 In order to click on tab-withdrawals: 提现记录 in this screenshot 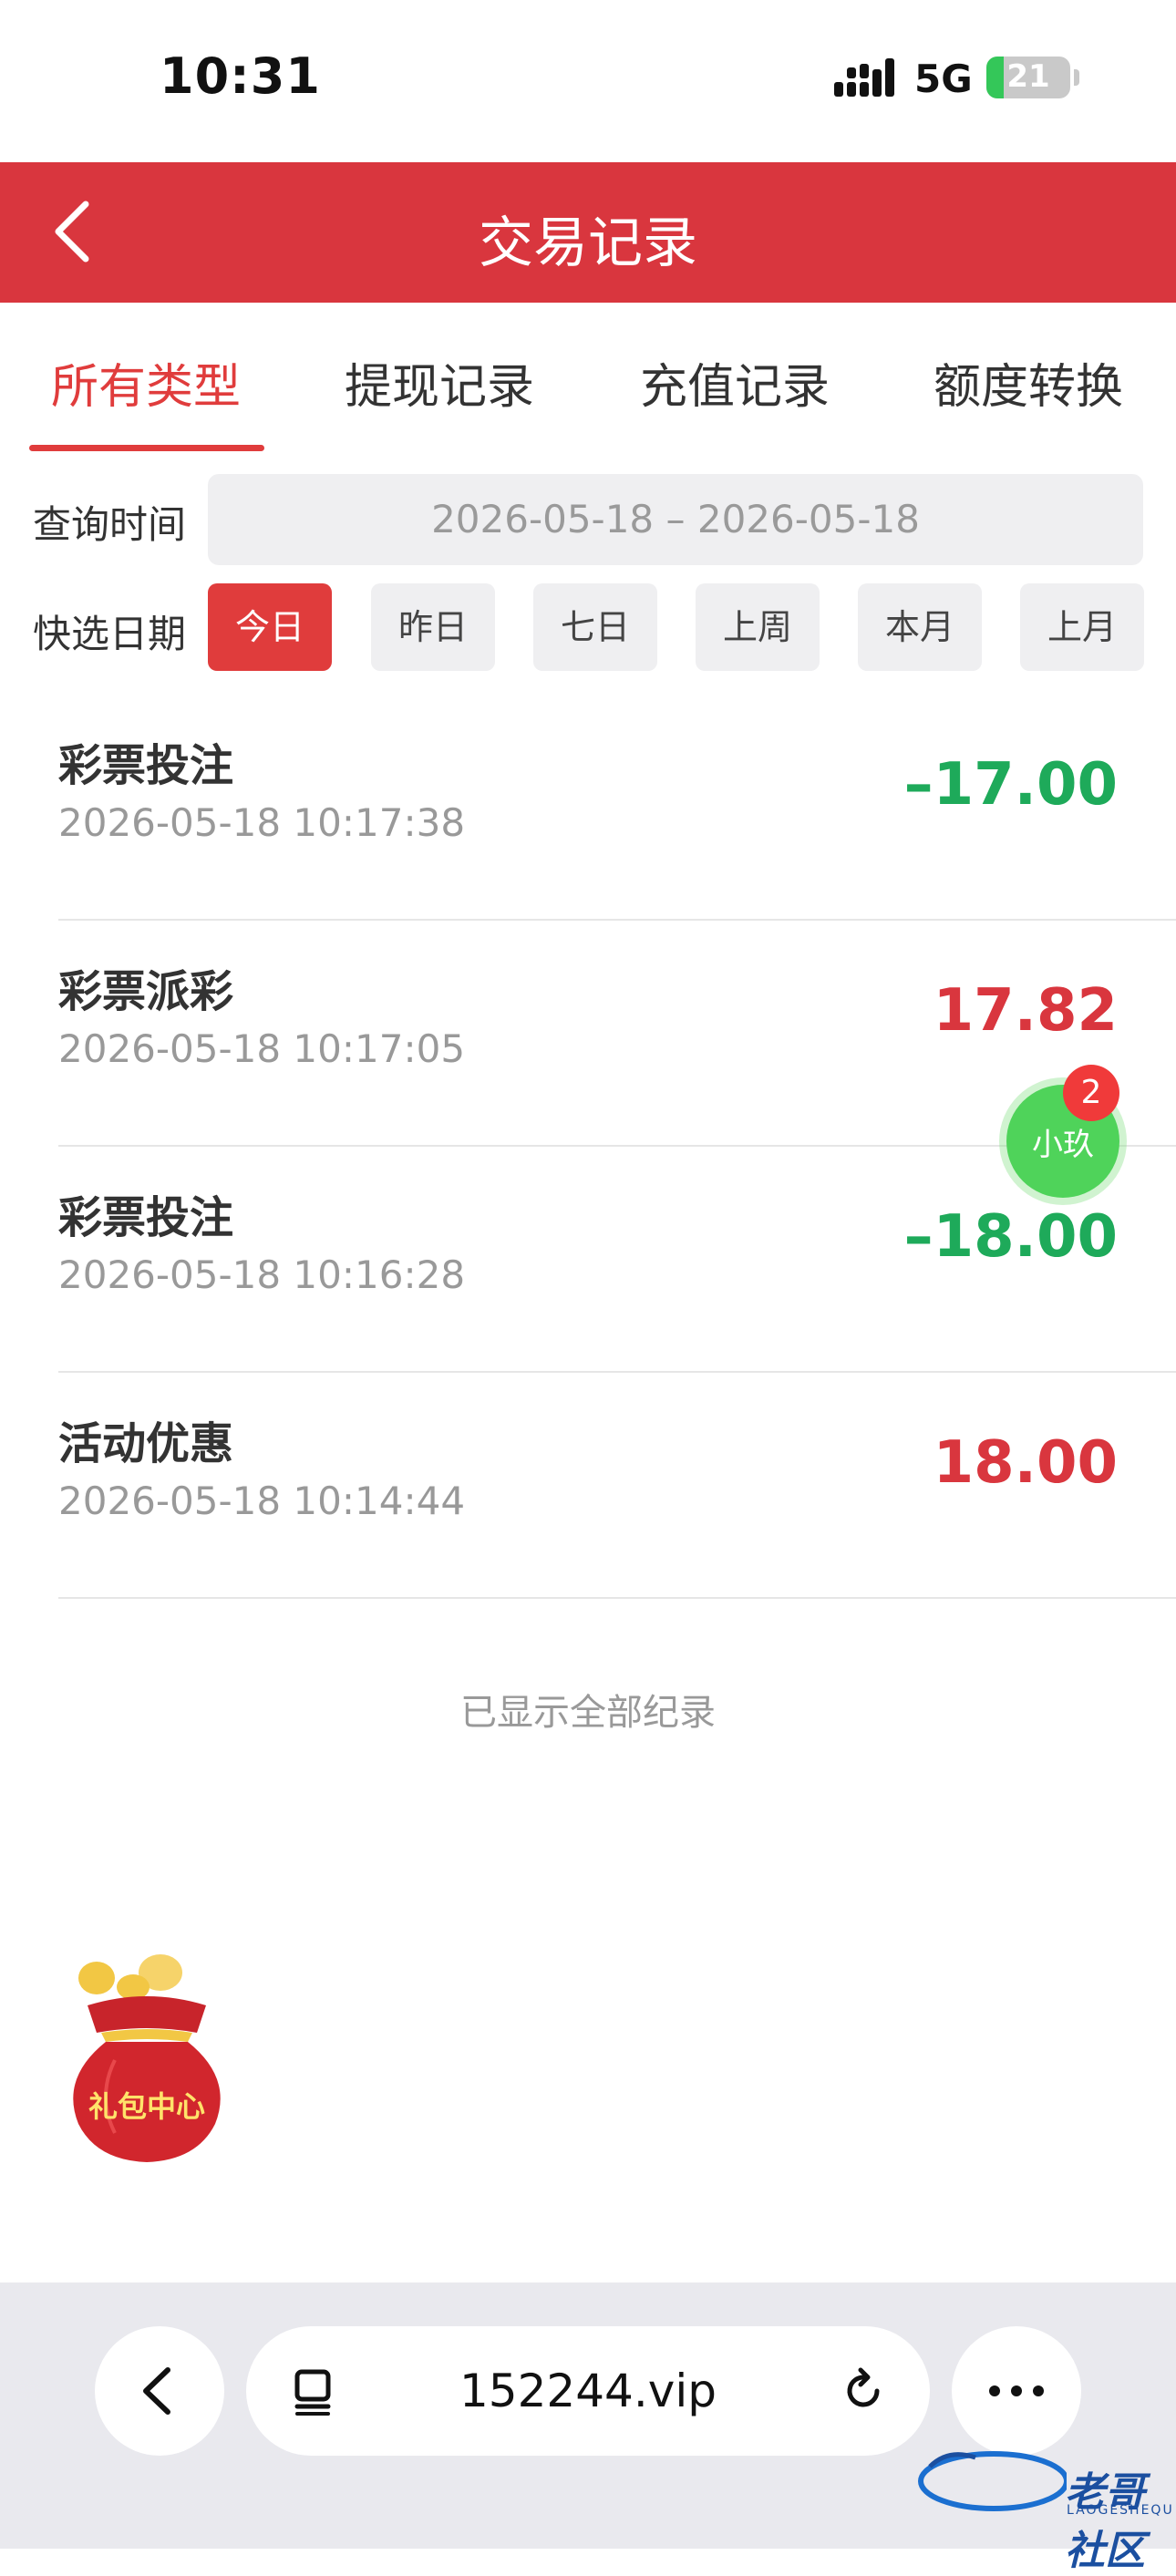, I will do `click(439, 382)`.